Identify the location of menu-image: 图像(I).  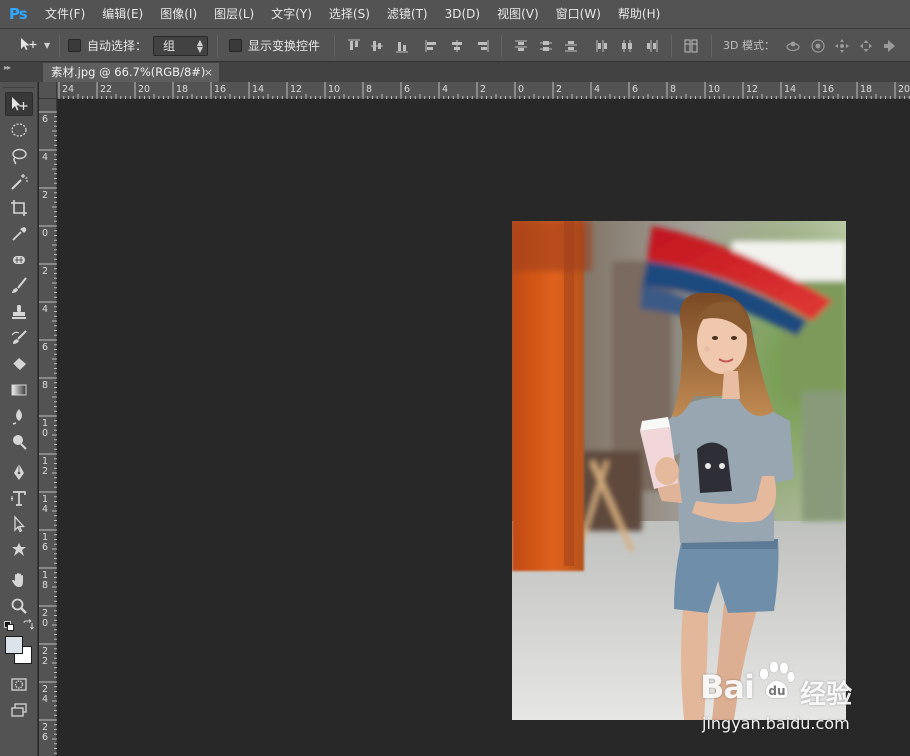
(178, 14).